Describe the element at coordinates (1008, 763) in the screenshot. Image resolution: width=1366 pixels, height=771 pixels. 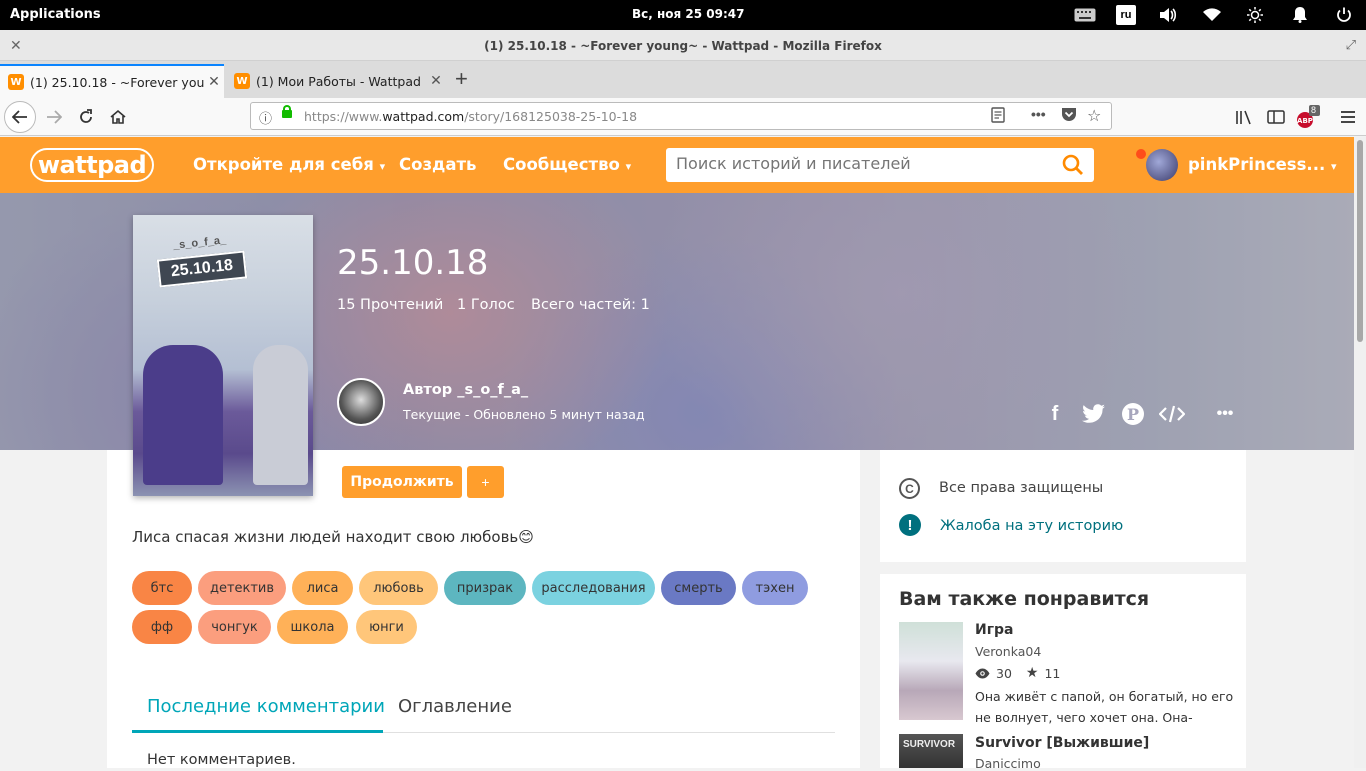
I see `recommendation-author: Daniccimo` at that location.